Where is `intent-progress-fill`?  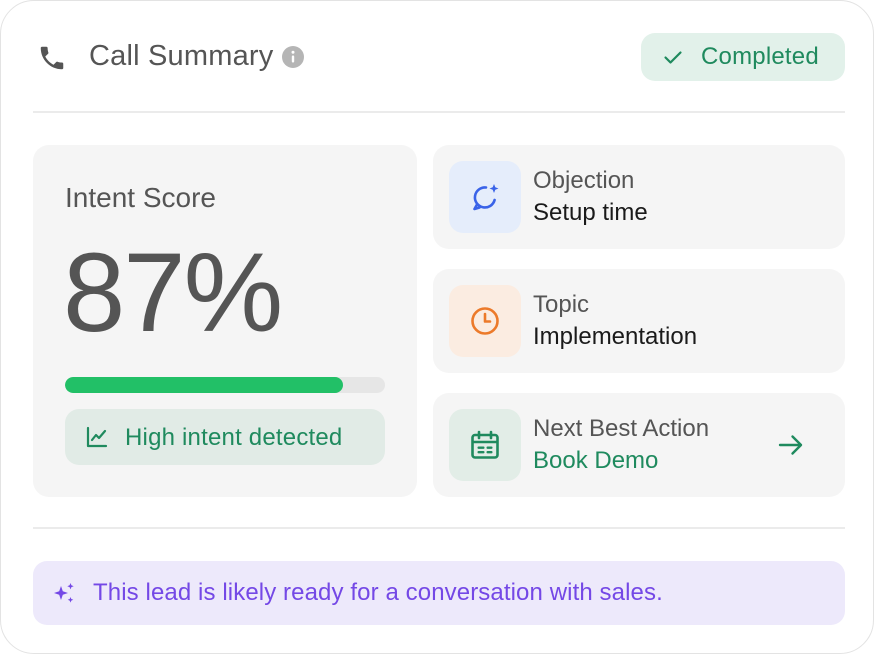 intent-progress-fill is located at coordinates (204, 385).